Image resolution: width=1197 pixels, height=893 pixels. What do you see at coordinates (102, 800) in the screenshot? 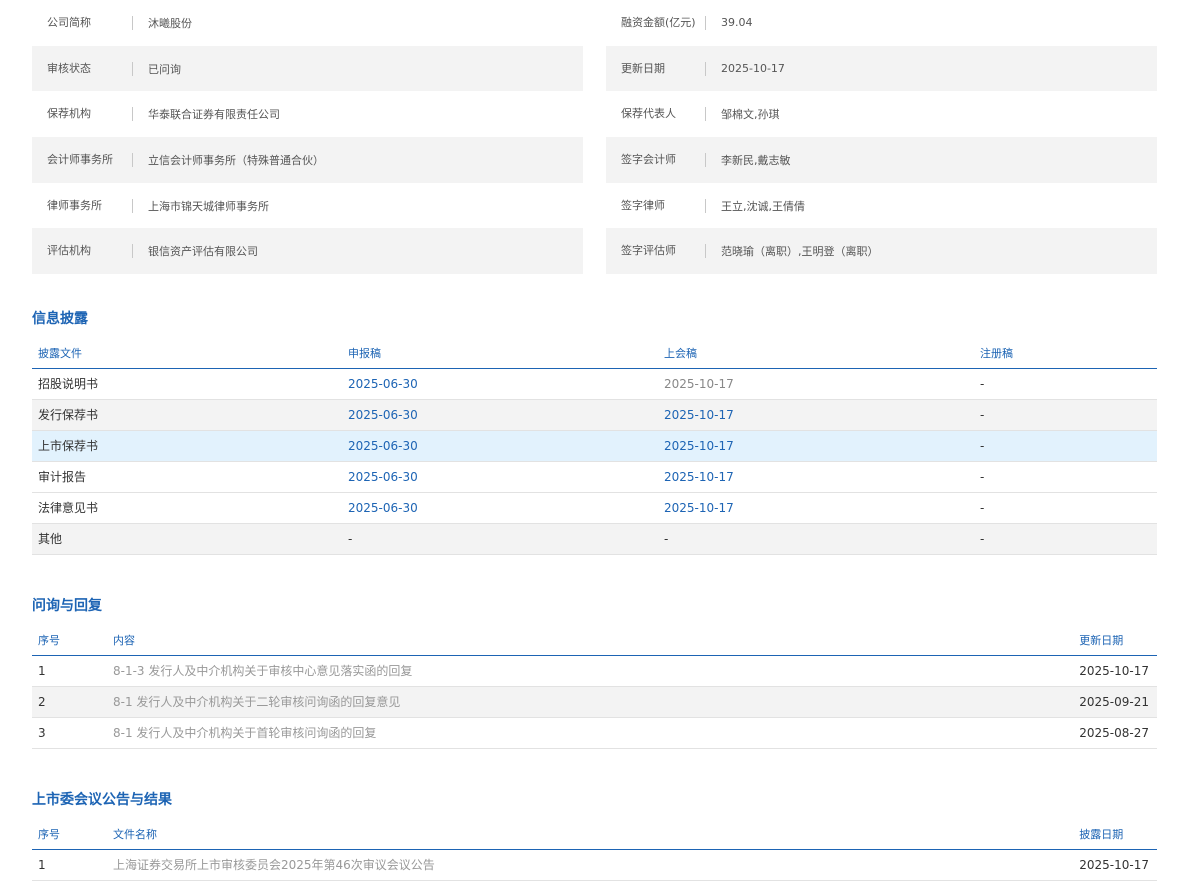
I see `committee-title: 上市委会议公告与结果` at bounding box center [102, 800].